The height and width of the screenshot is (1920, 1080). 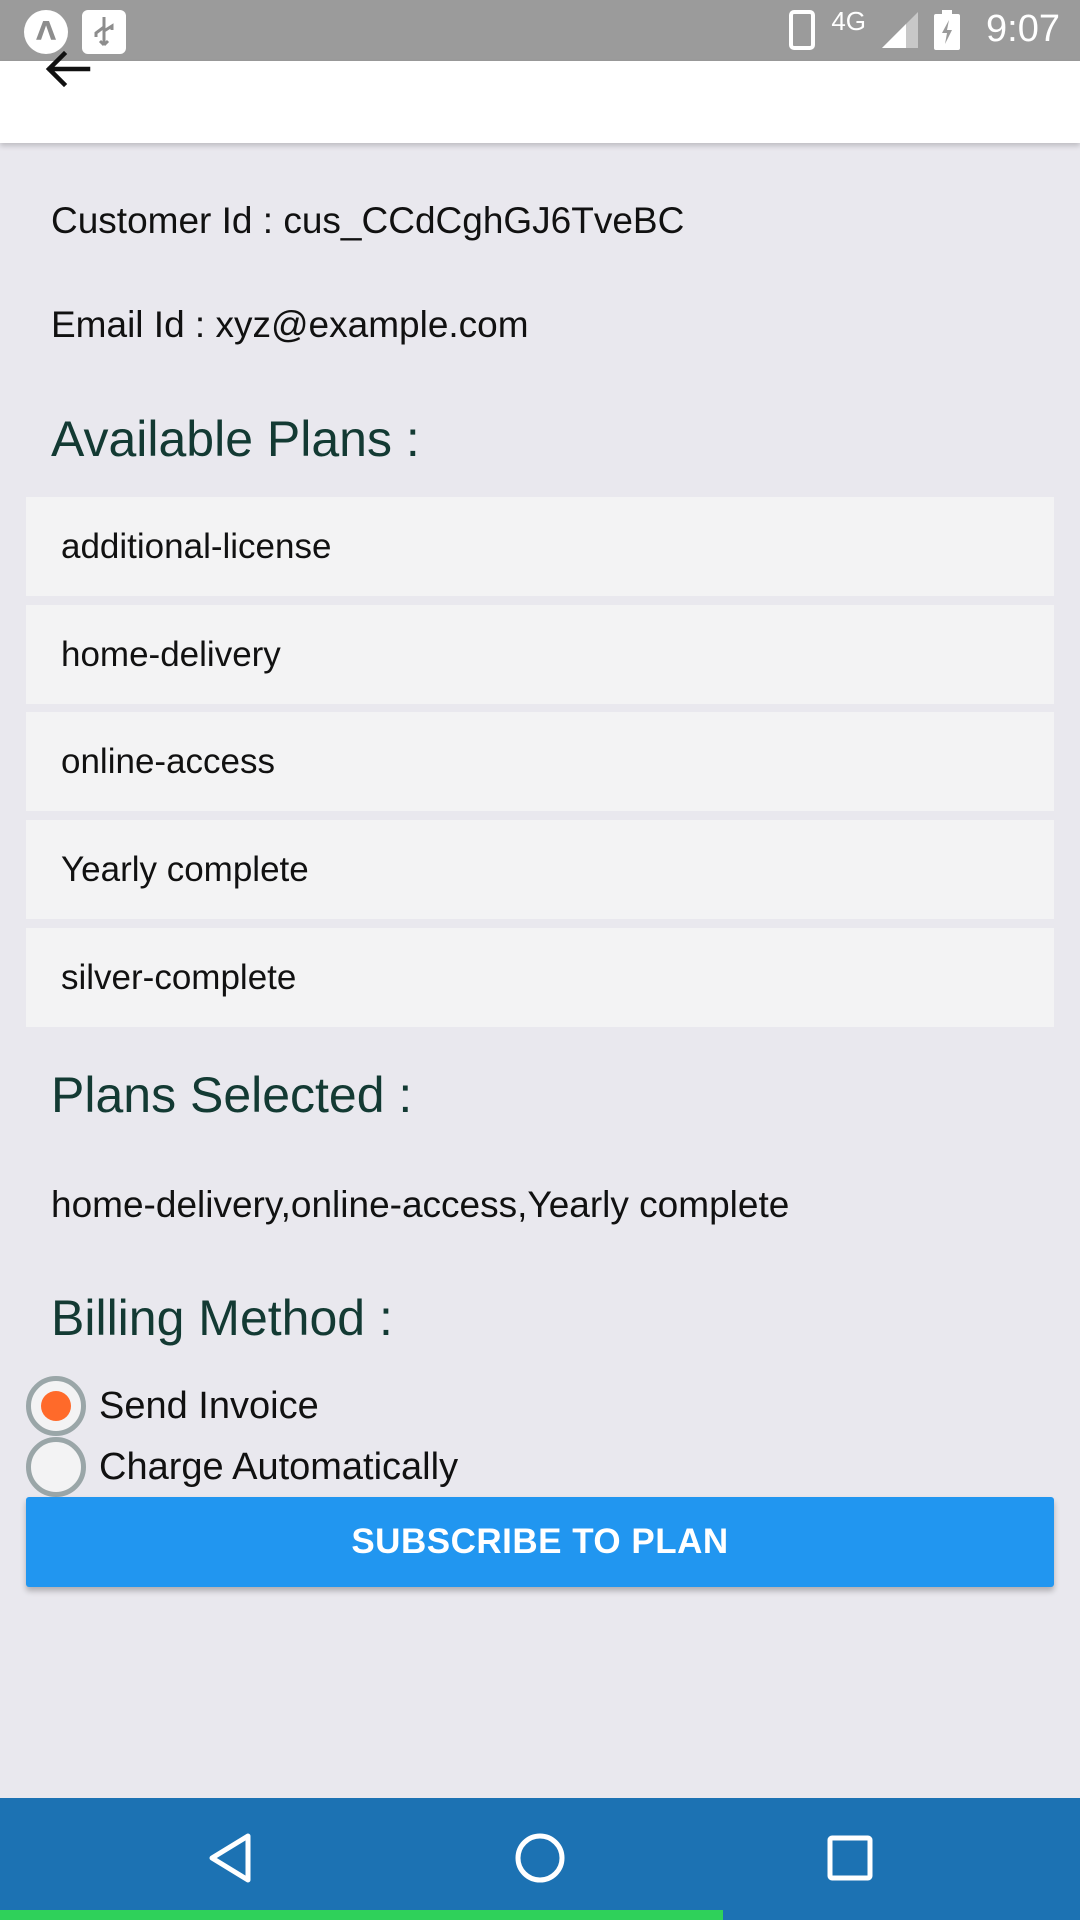 I want to click on usb-icon, so click(x=104, y=32).